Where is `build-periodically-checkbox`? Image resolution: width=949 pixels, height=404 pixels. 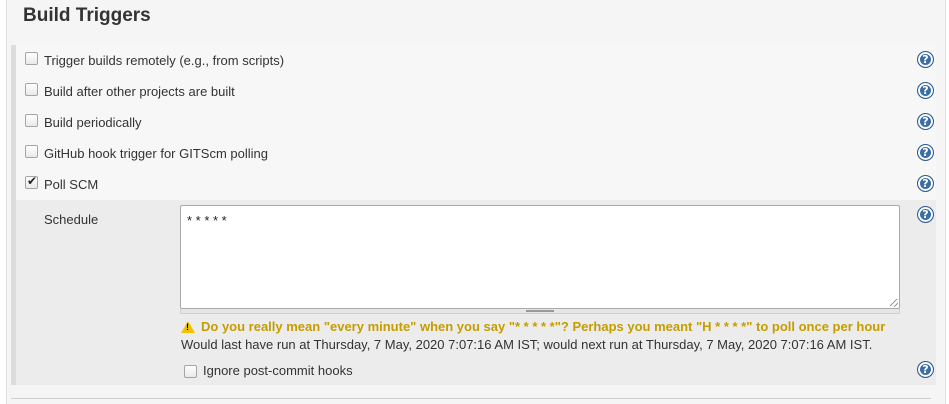
build-periodically-checkbox is located at coordinates (31, 120).